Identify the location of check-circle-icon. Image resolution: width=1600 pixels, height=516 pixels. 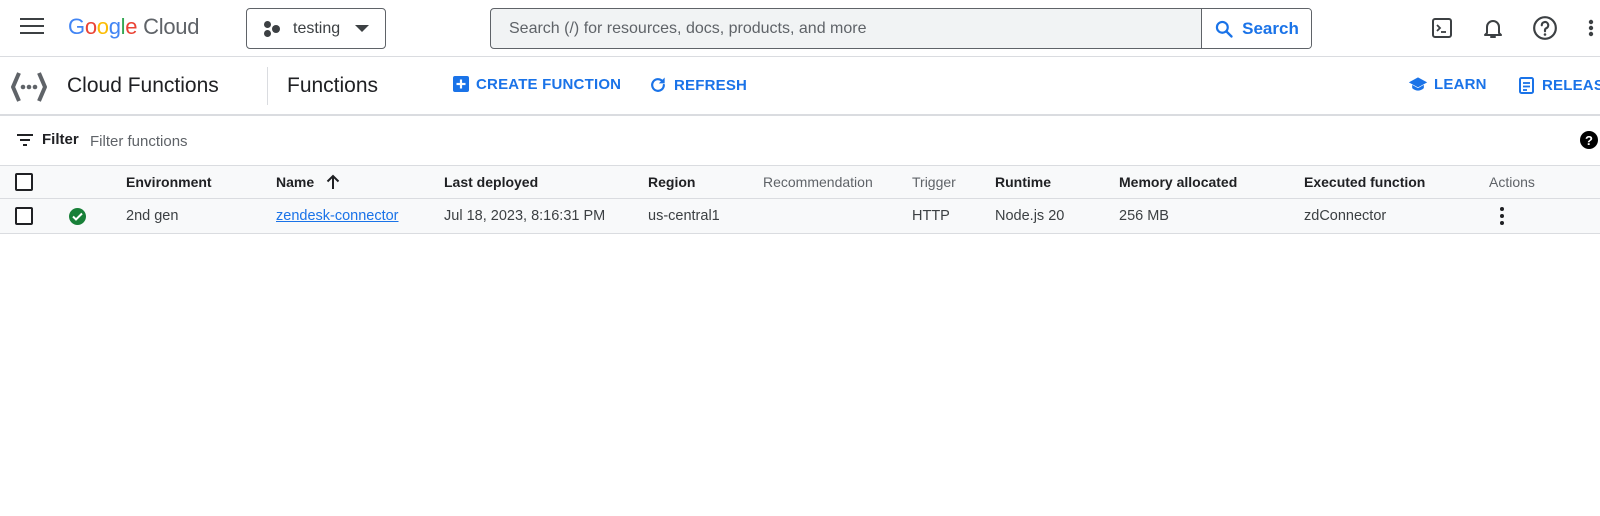
(77, 216).